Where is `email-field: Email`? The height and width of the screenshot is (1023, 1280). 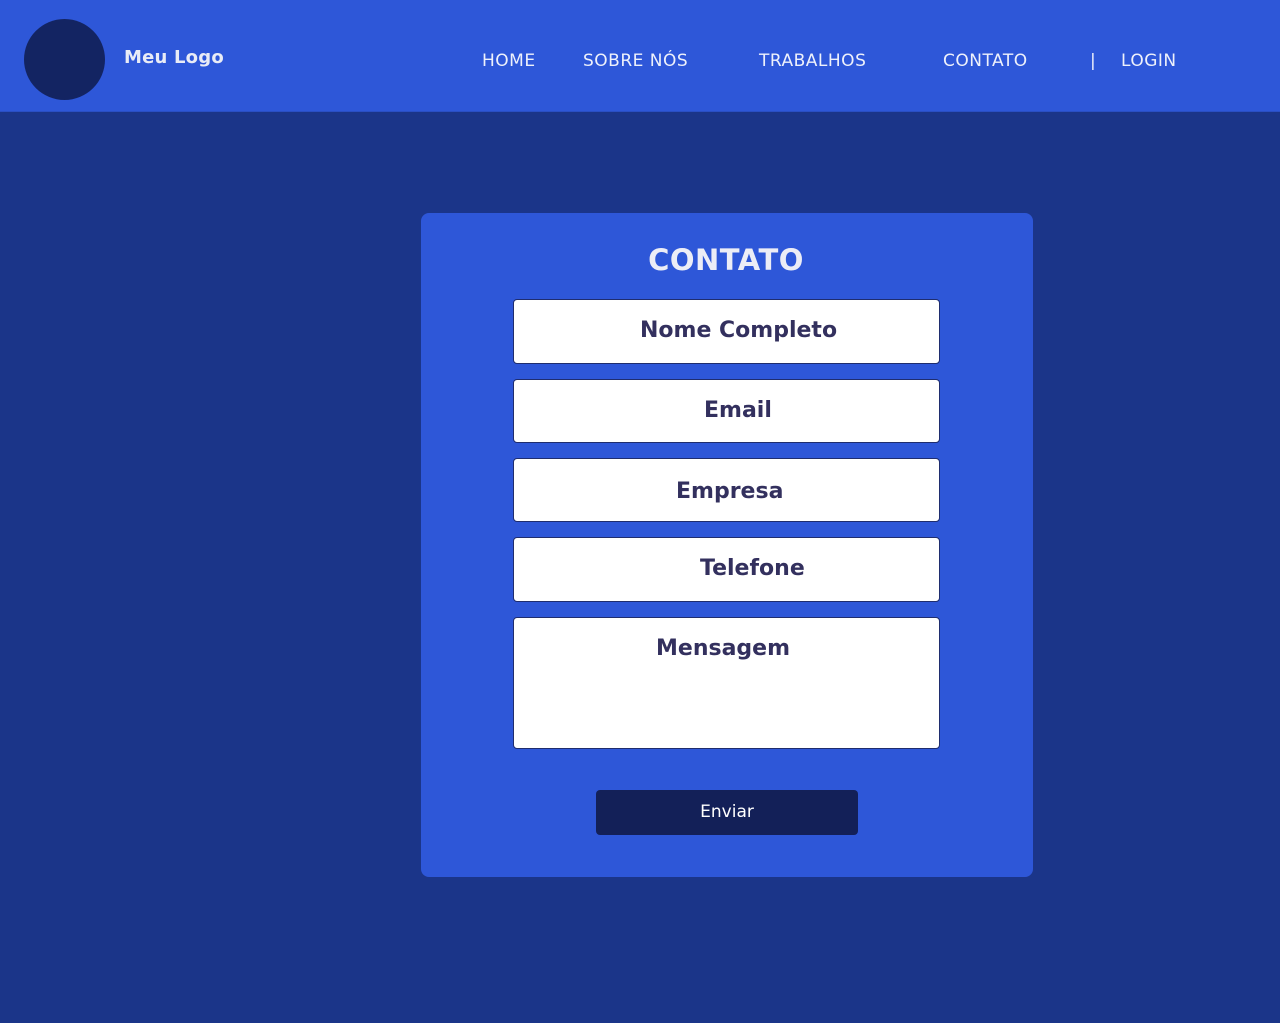 email-field: Email is located at coordinates (726, 411).